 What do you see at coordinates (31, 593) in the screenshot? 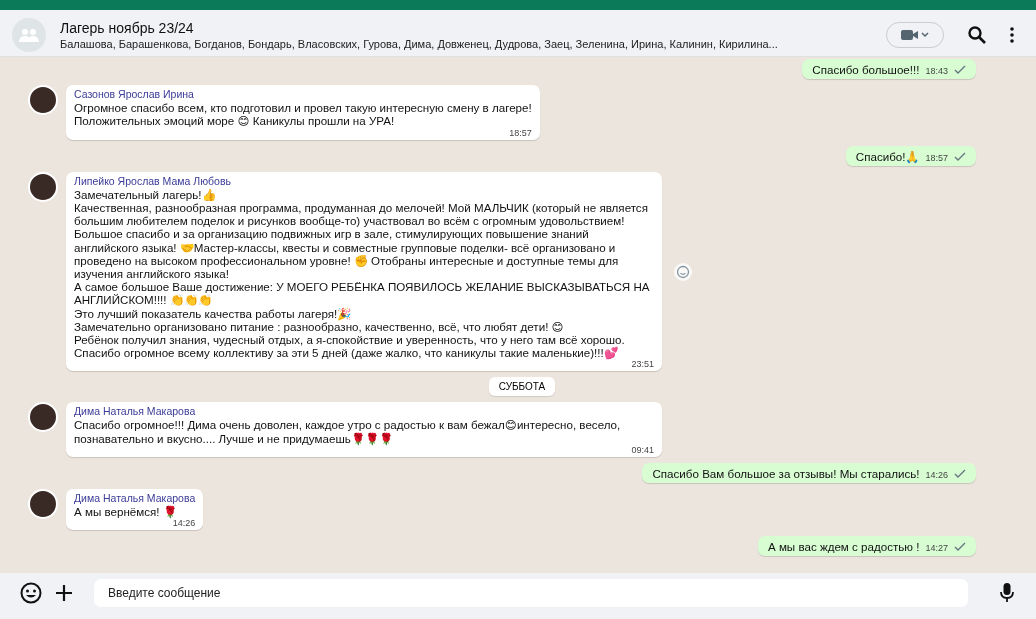
I see `emoji-icon` at bounding box center [31, 593].